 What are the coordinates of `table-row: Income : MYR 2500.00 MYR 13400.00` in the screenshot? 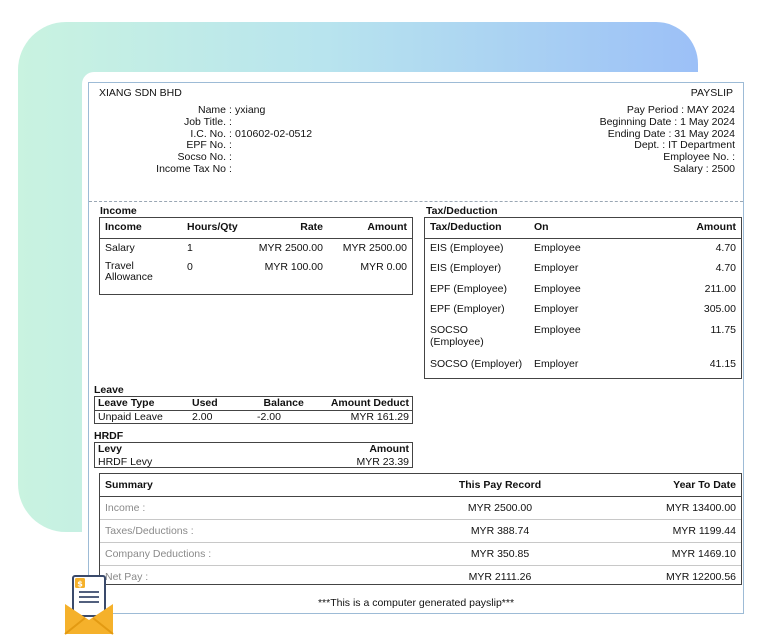 It's located at (420, 508).